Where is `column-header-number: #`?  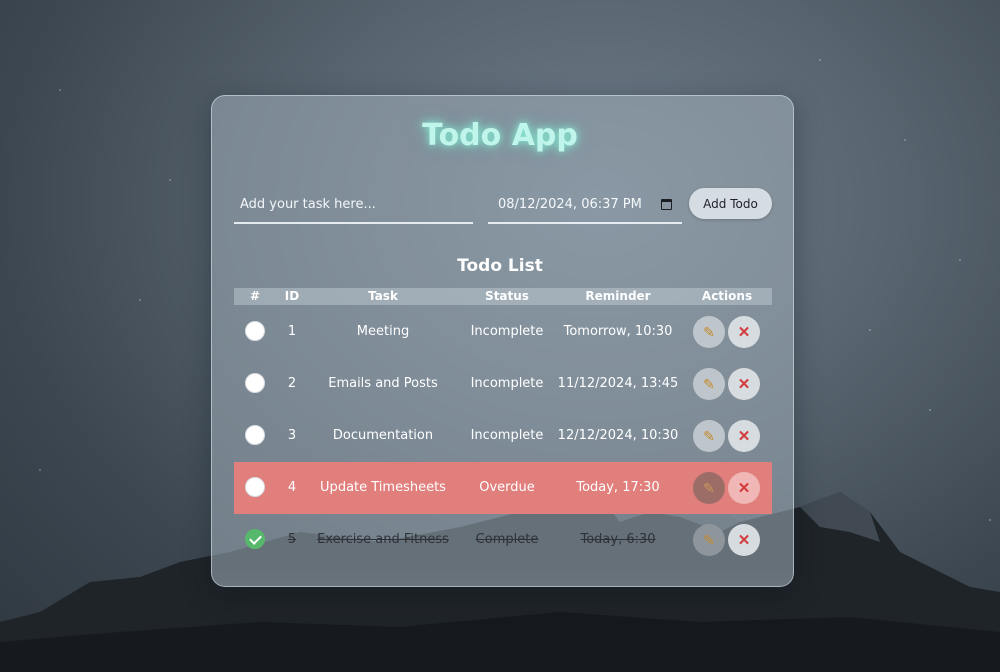
column-header-number: # is located at coordinates (255, 296).